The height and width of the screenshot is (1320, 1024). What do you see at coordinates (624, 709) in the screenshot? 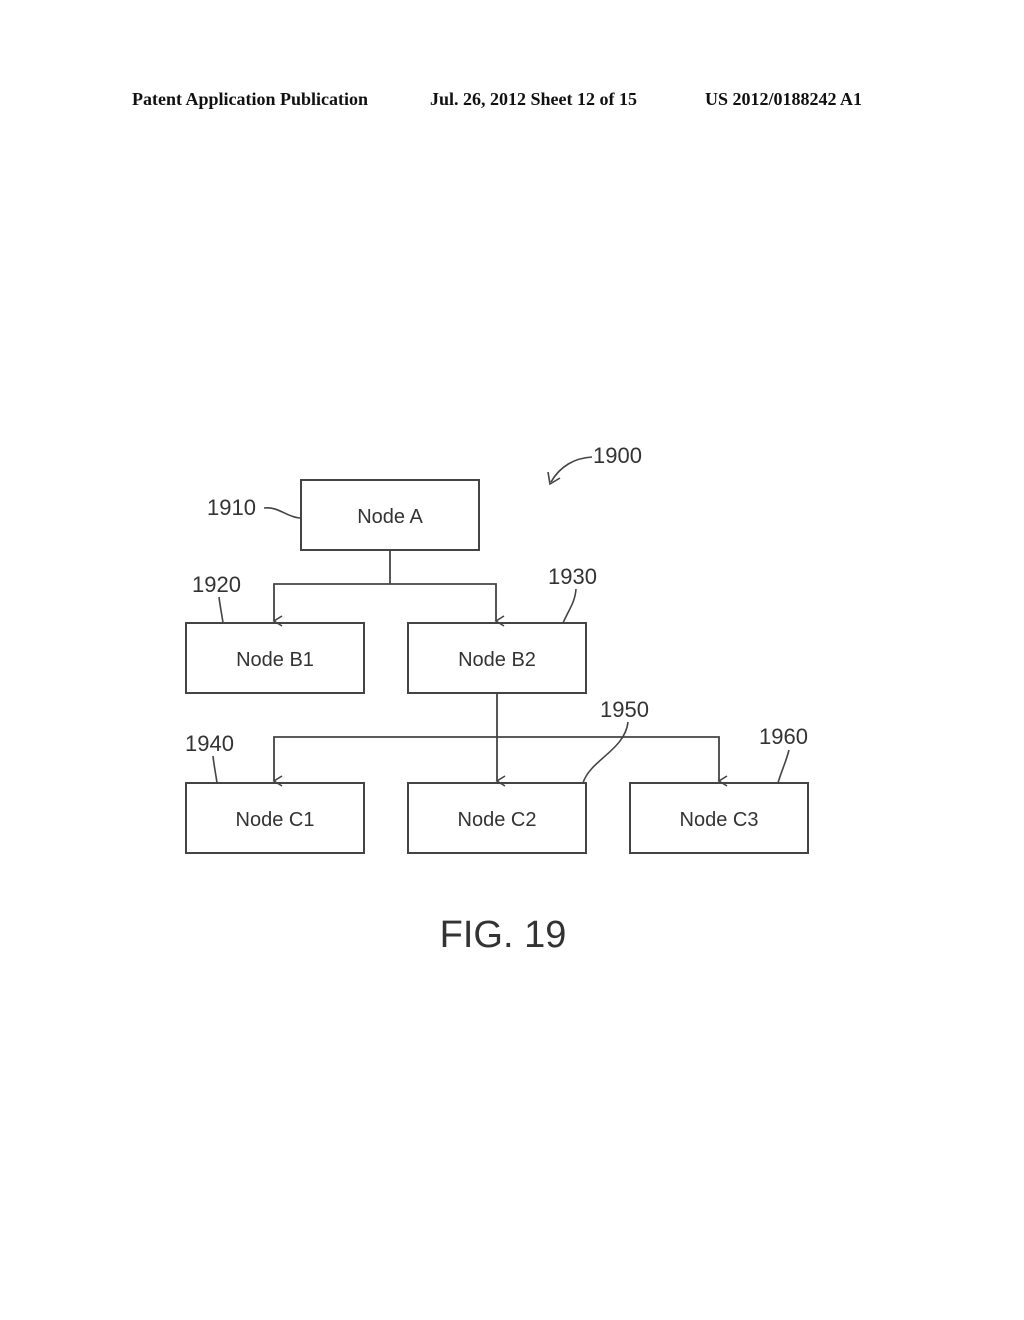
I see `ref-1950: 1950` at bounding box center [624, 709].